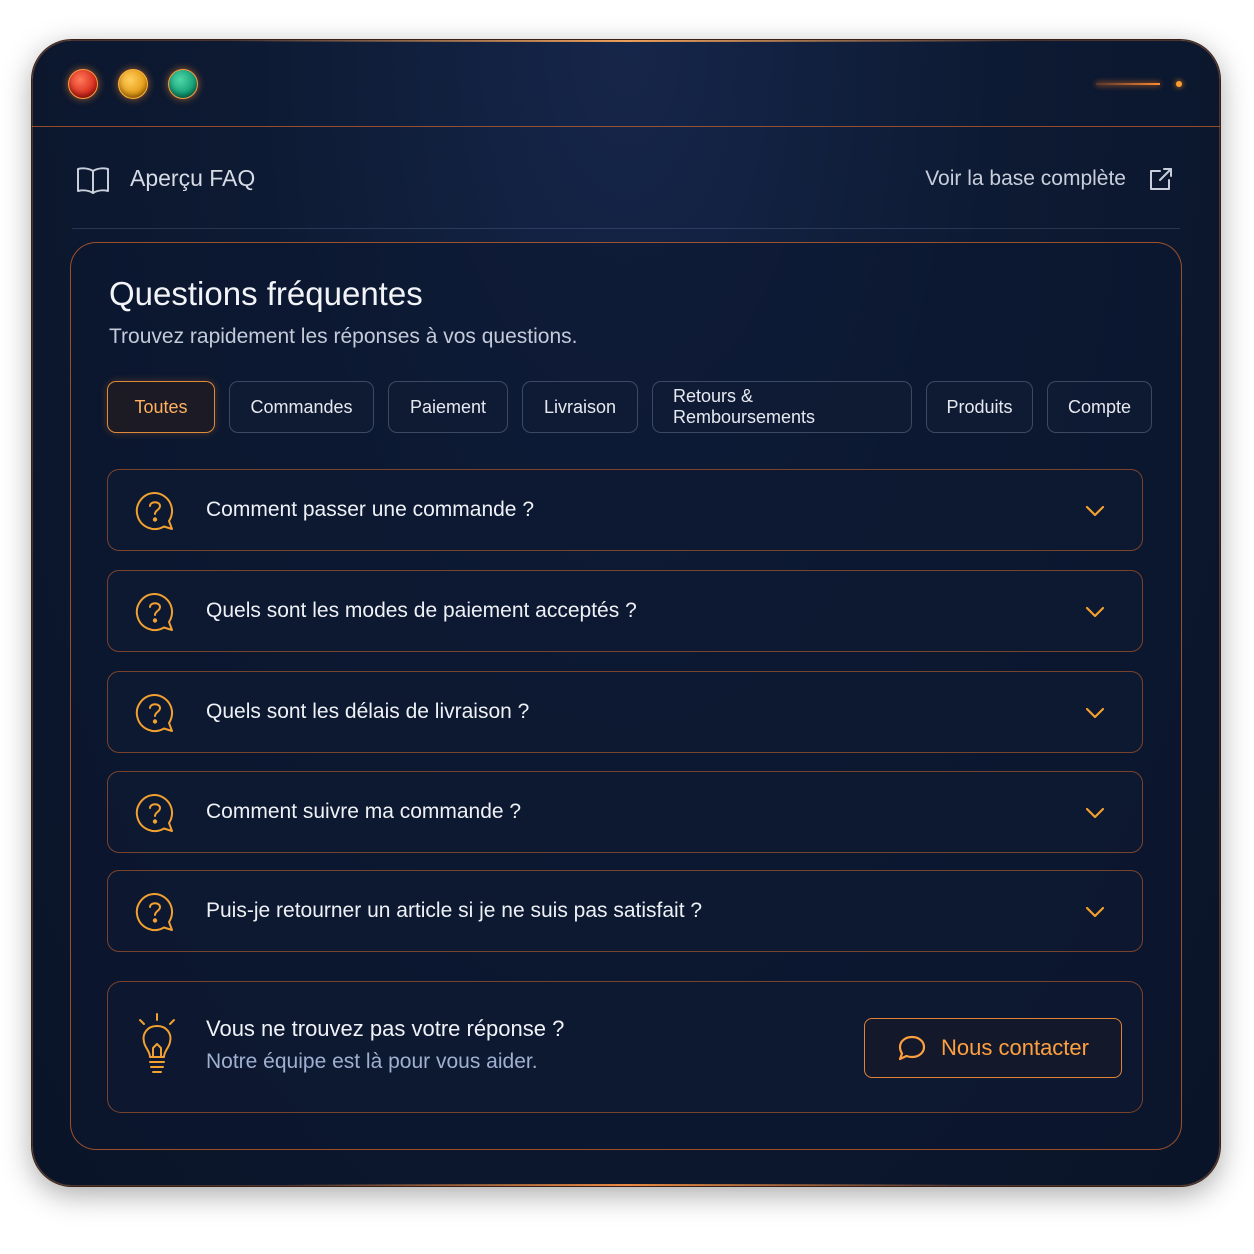 The width and height of the screenshot is (1254, 1254). I want to click on faq-question-item: Comment passer une commande ?, so click(625, 510).